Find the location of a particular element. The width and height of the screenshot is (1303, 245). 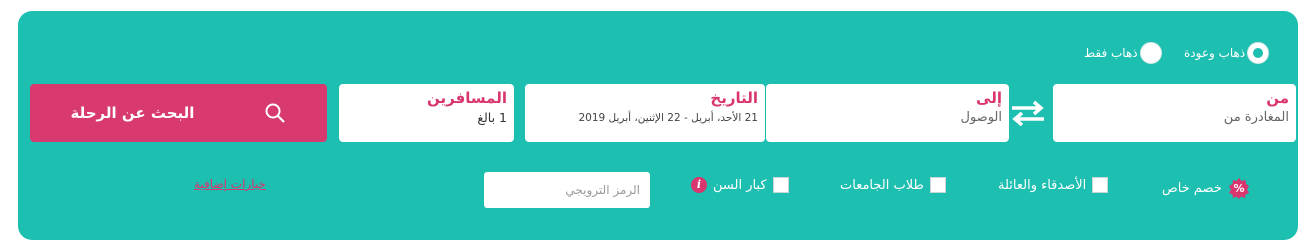

radio-one-way-label: ذهاب فقط is located at coordinates (1111, 53).